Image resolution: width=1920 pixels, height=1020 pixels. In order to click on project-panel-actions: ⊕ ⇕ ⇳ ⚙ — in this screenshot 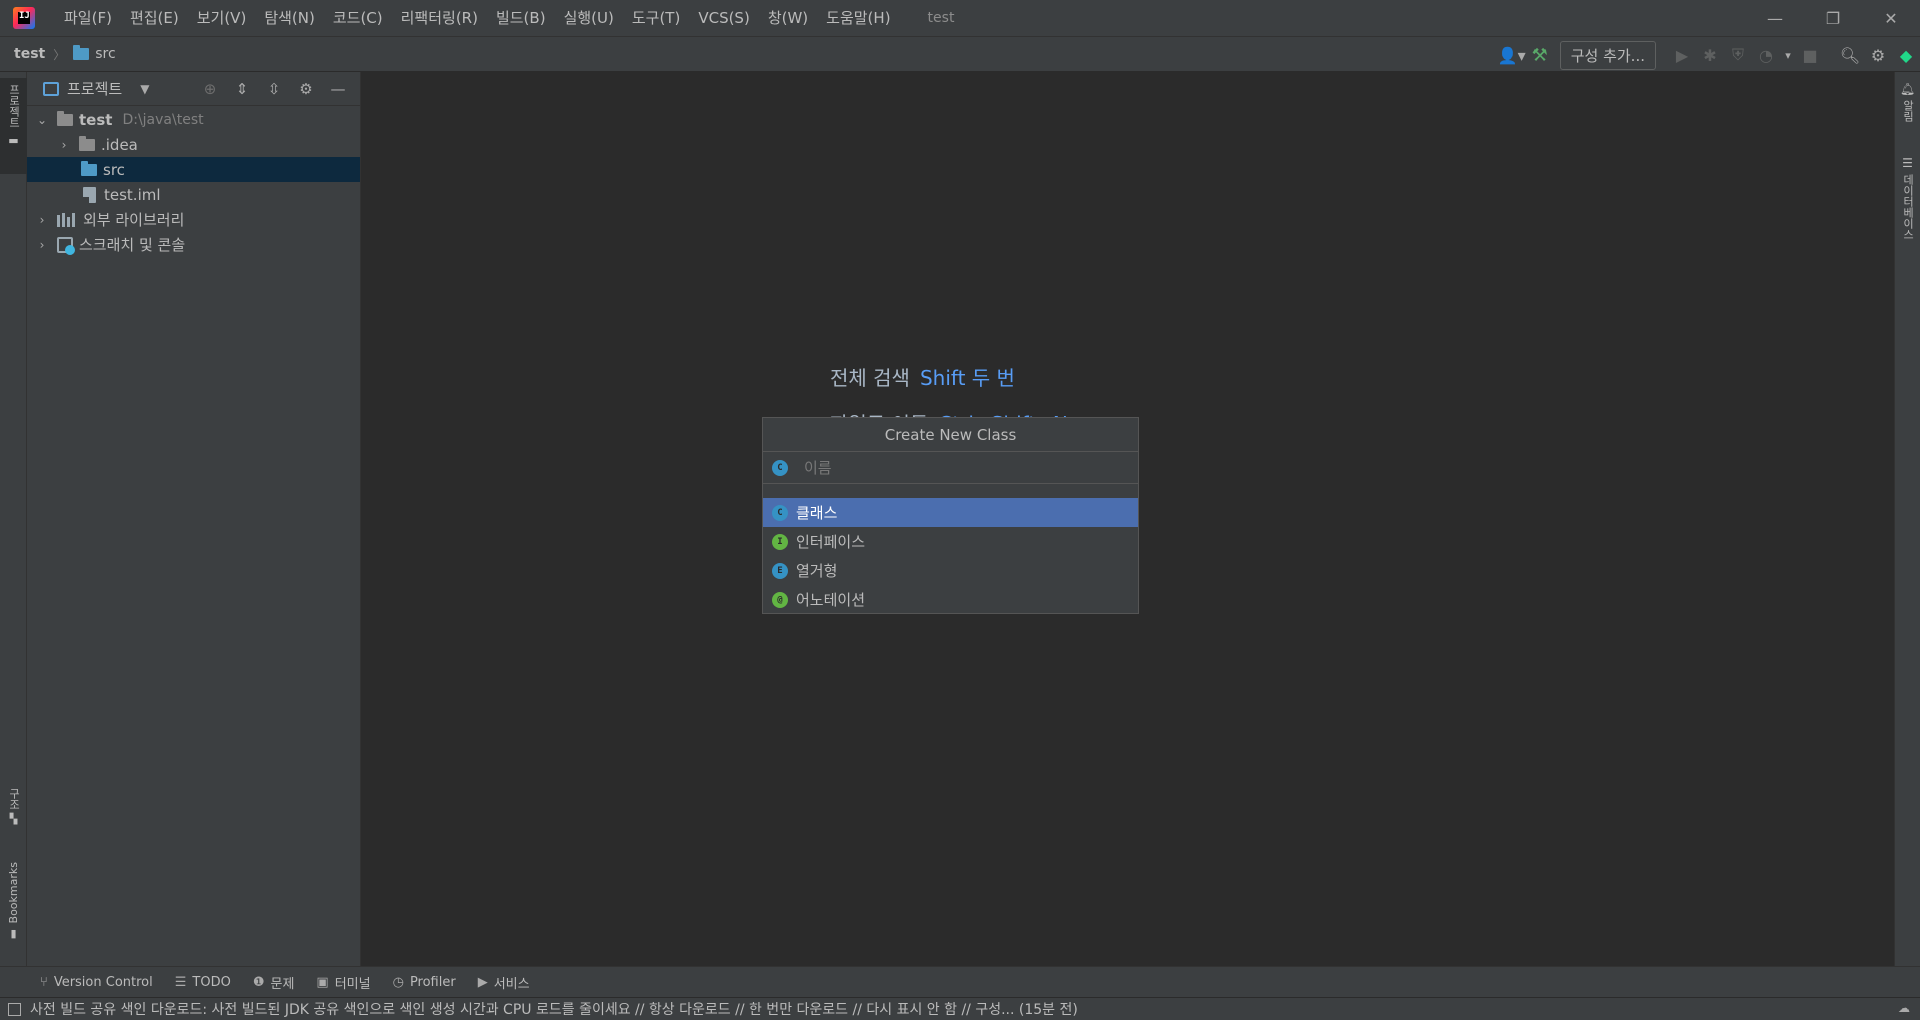, I will do `click(274, 89)`.